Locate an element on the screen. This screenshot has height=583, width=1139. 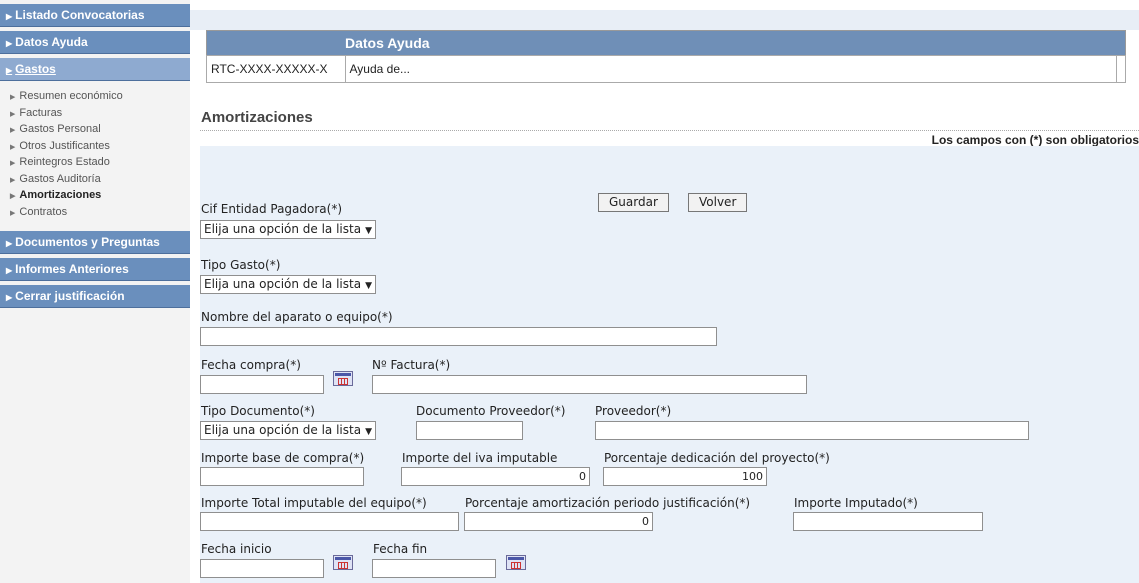
sidebar-section-datos-ayuda: ▶ Datos Ayuda is located at coordinates (95, 42).